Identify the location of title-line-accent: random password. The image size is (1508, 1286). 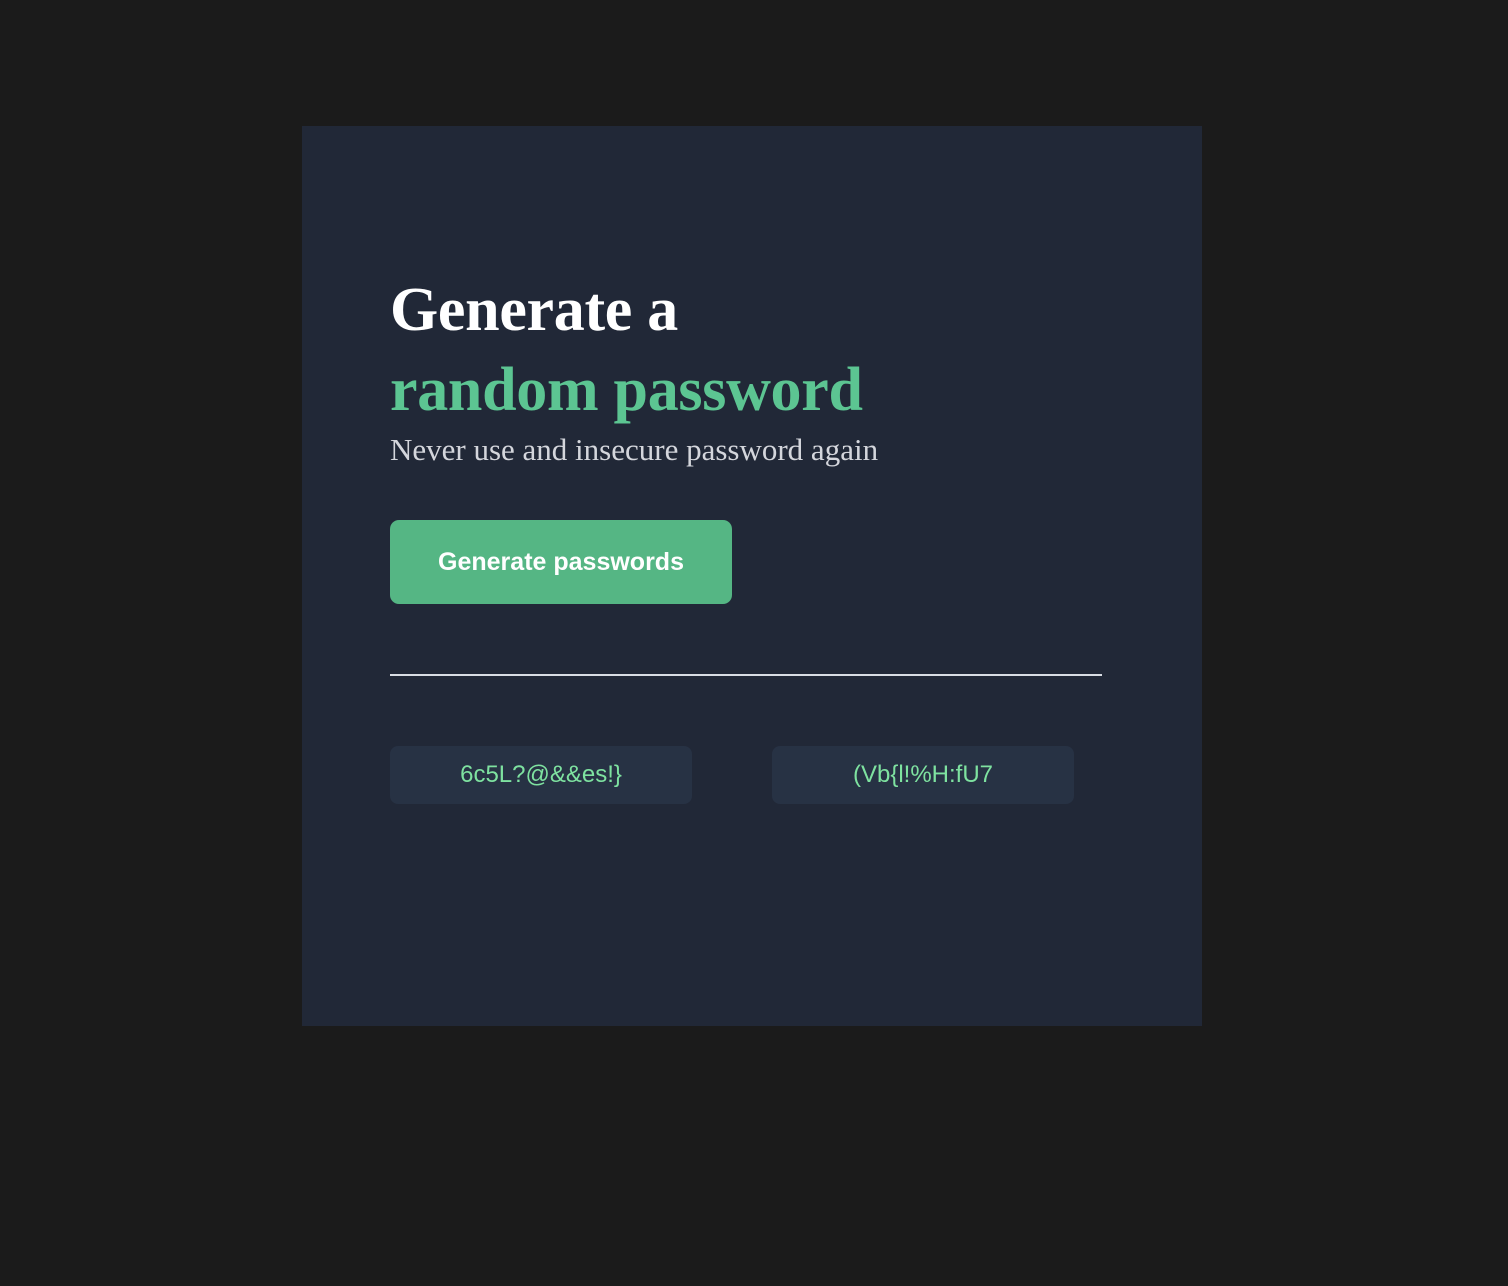
(626, 390).